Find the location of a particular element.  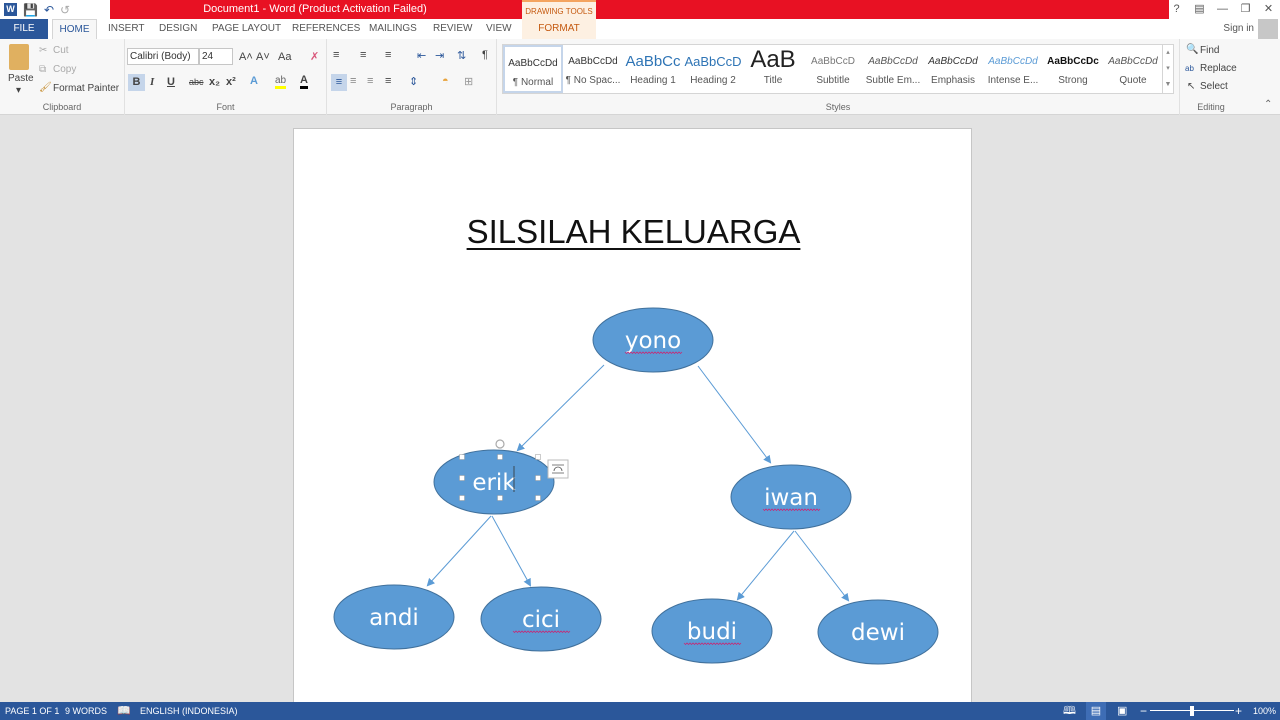

superscript-button: x² is located at coordinates (231, 82).